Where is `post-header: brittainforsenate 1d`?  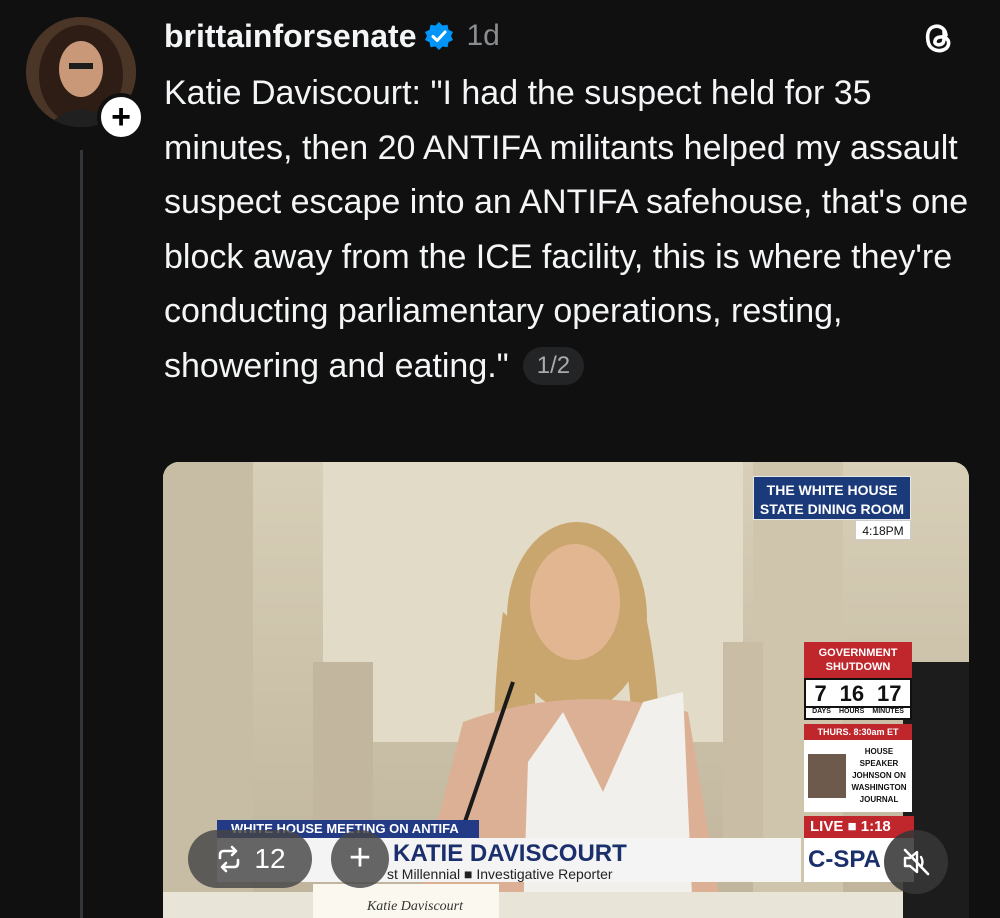
post-header: brittainforsenate 1d is located at coordinates (332, 36).